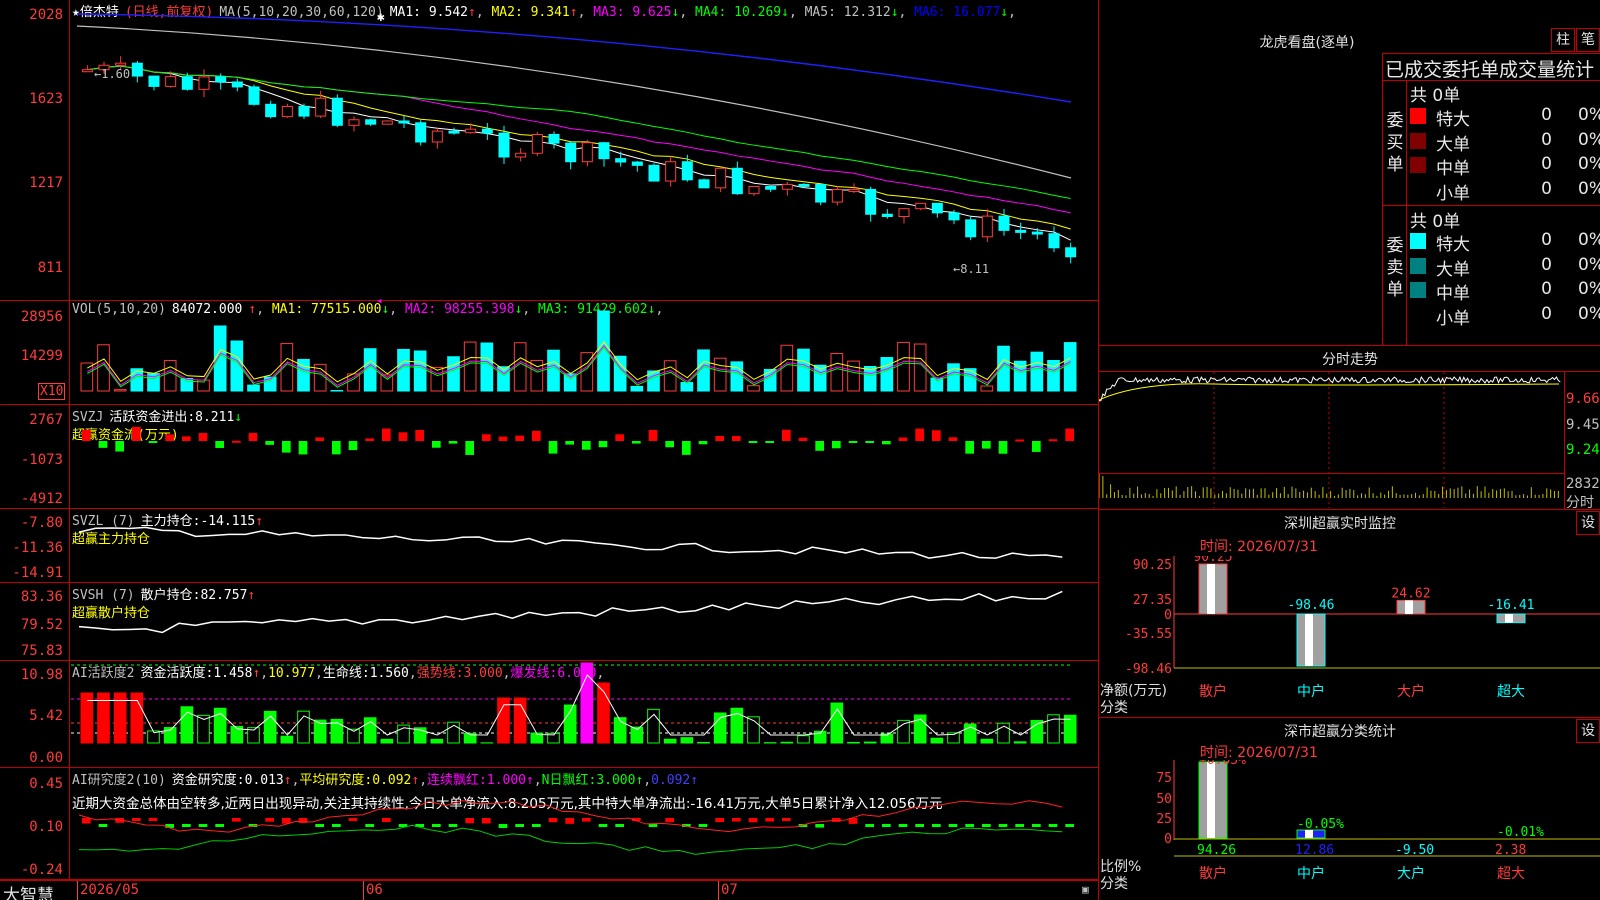 The width and height of the screenshot is (1600, 900). What do you see at coordinates (1311, 691) in the screenshot?
I see `monitor-category-label: 中户` at bounding box center [1311, 691].